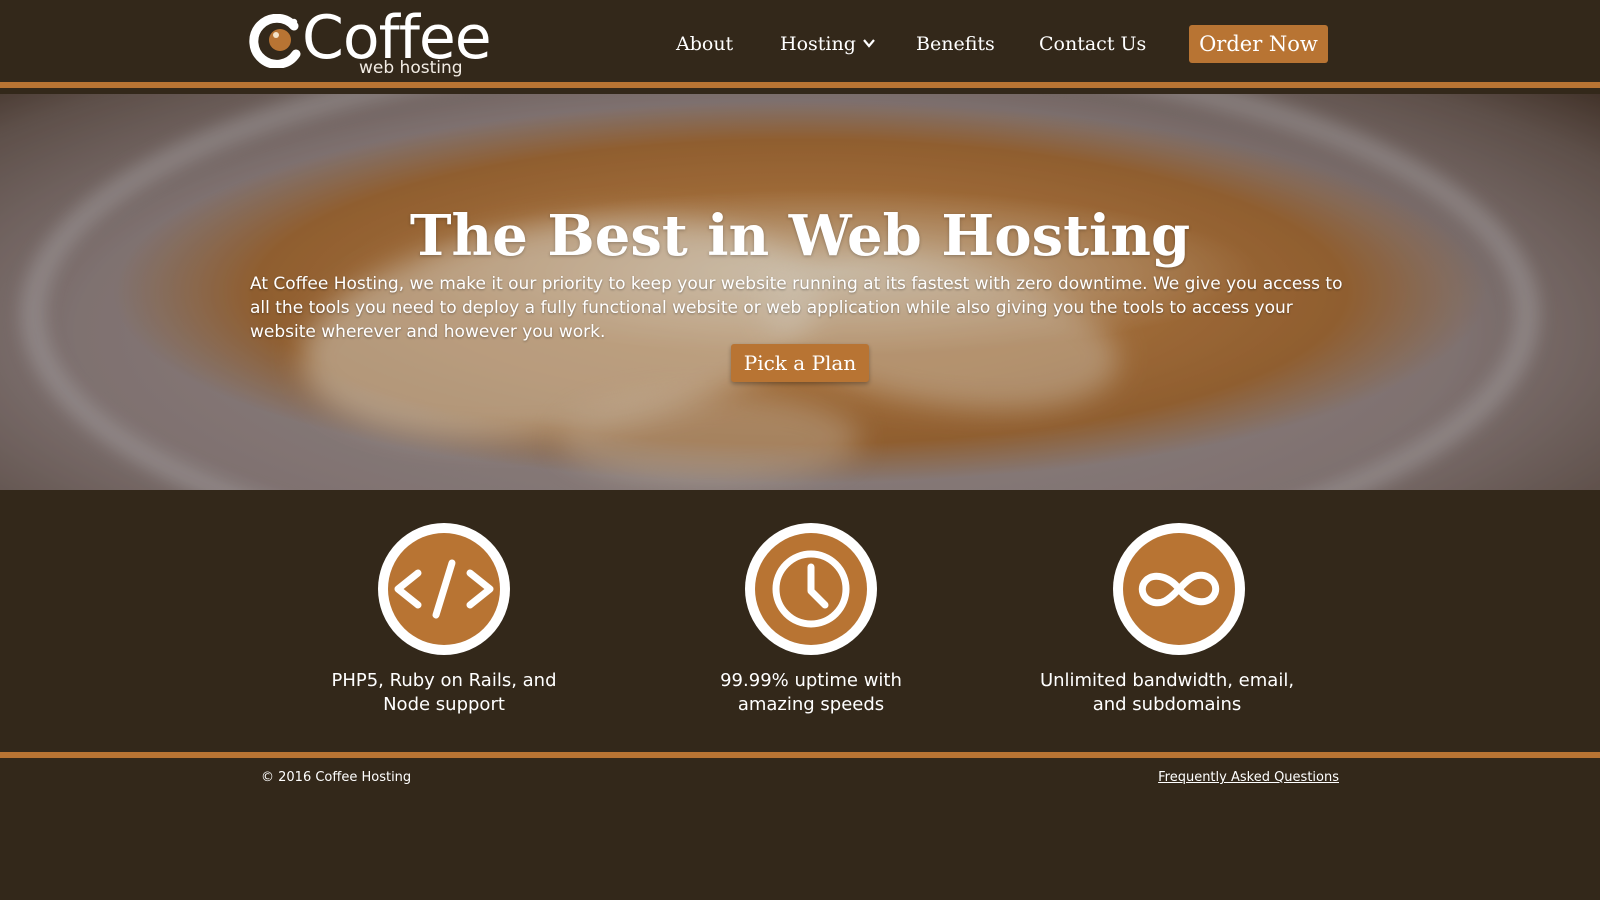 This screenshot has width=1600, height=900. Describe the element at coordinates (411, 68) in the screenshot. I see `brand-tagline: web hosting` at that location.